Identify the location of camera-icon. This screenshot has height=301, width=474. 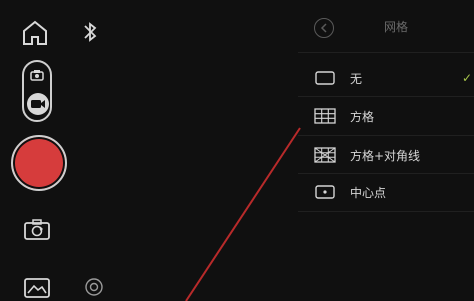
(37, 75).